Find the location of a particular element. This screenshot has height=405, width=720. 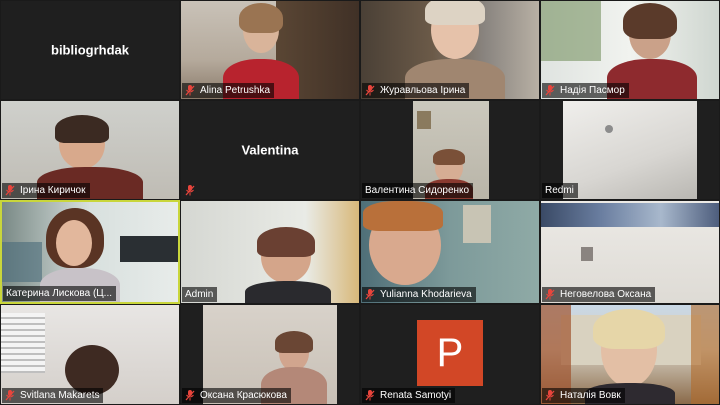

participant-tile-iryna-kyrychok: Ірина Киричок is located at coordinates (90, 150).